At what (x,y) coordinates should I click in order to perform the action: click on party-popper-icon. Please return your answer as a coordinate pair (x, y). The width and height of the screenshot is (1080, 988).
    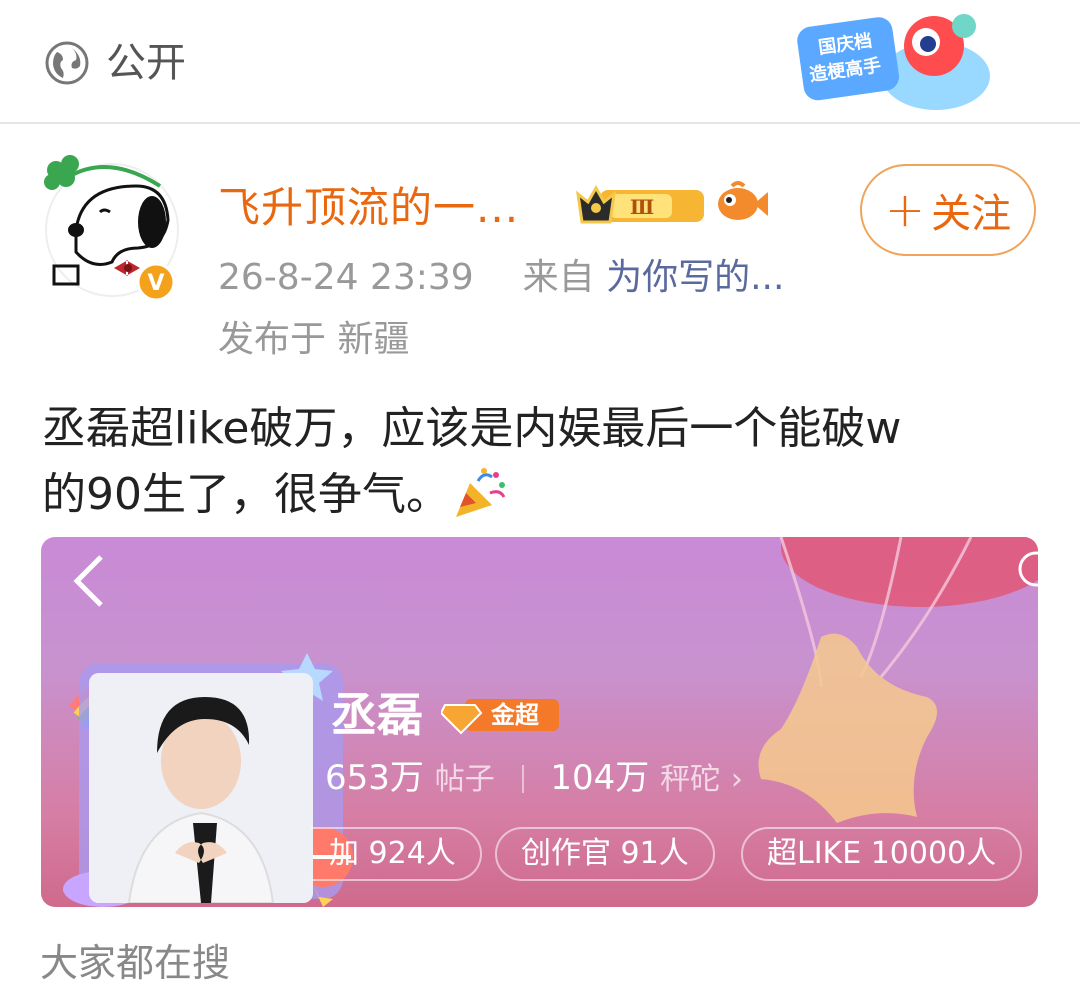
    Looking at the image, I should click on (481, 492).